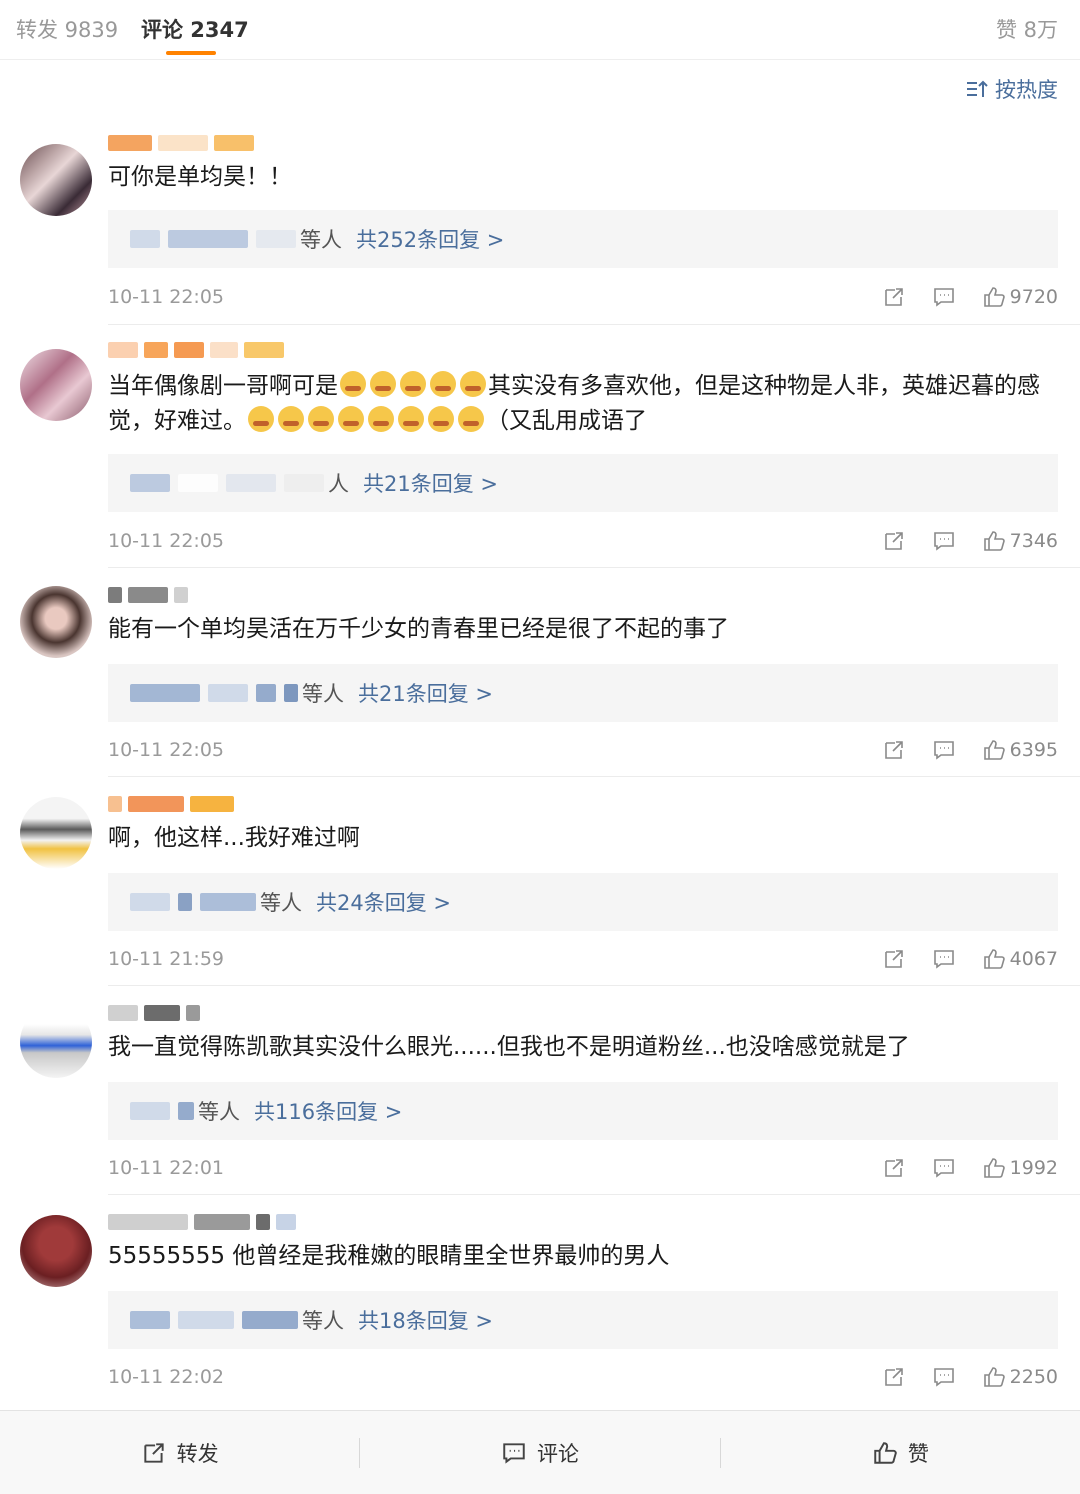  Describe the element at coordinates (583, 1377) in the screenshot. I see `comment-meta: 10-11 22:02 2250` at that location.